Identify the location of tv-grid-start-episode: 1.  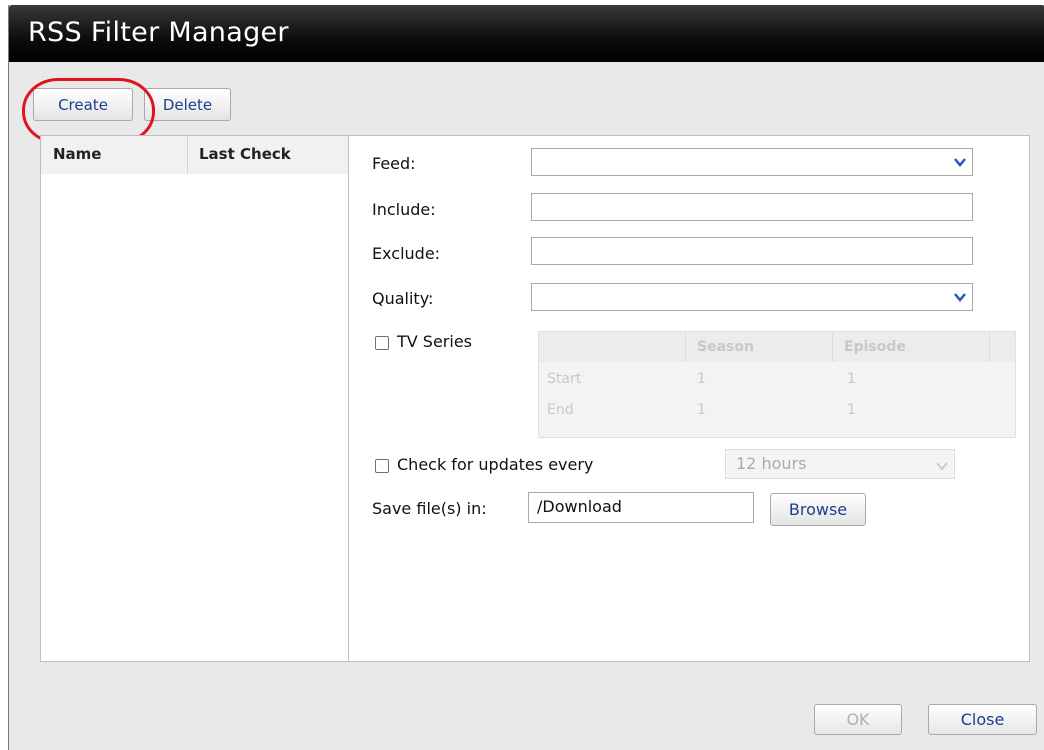
(851, 379).